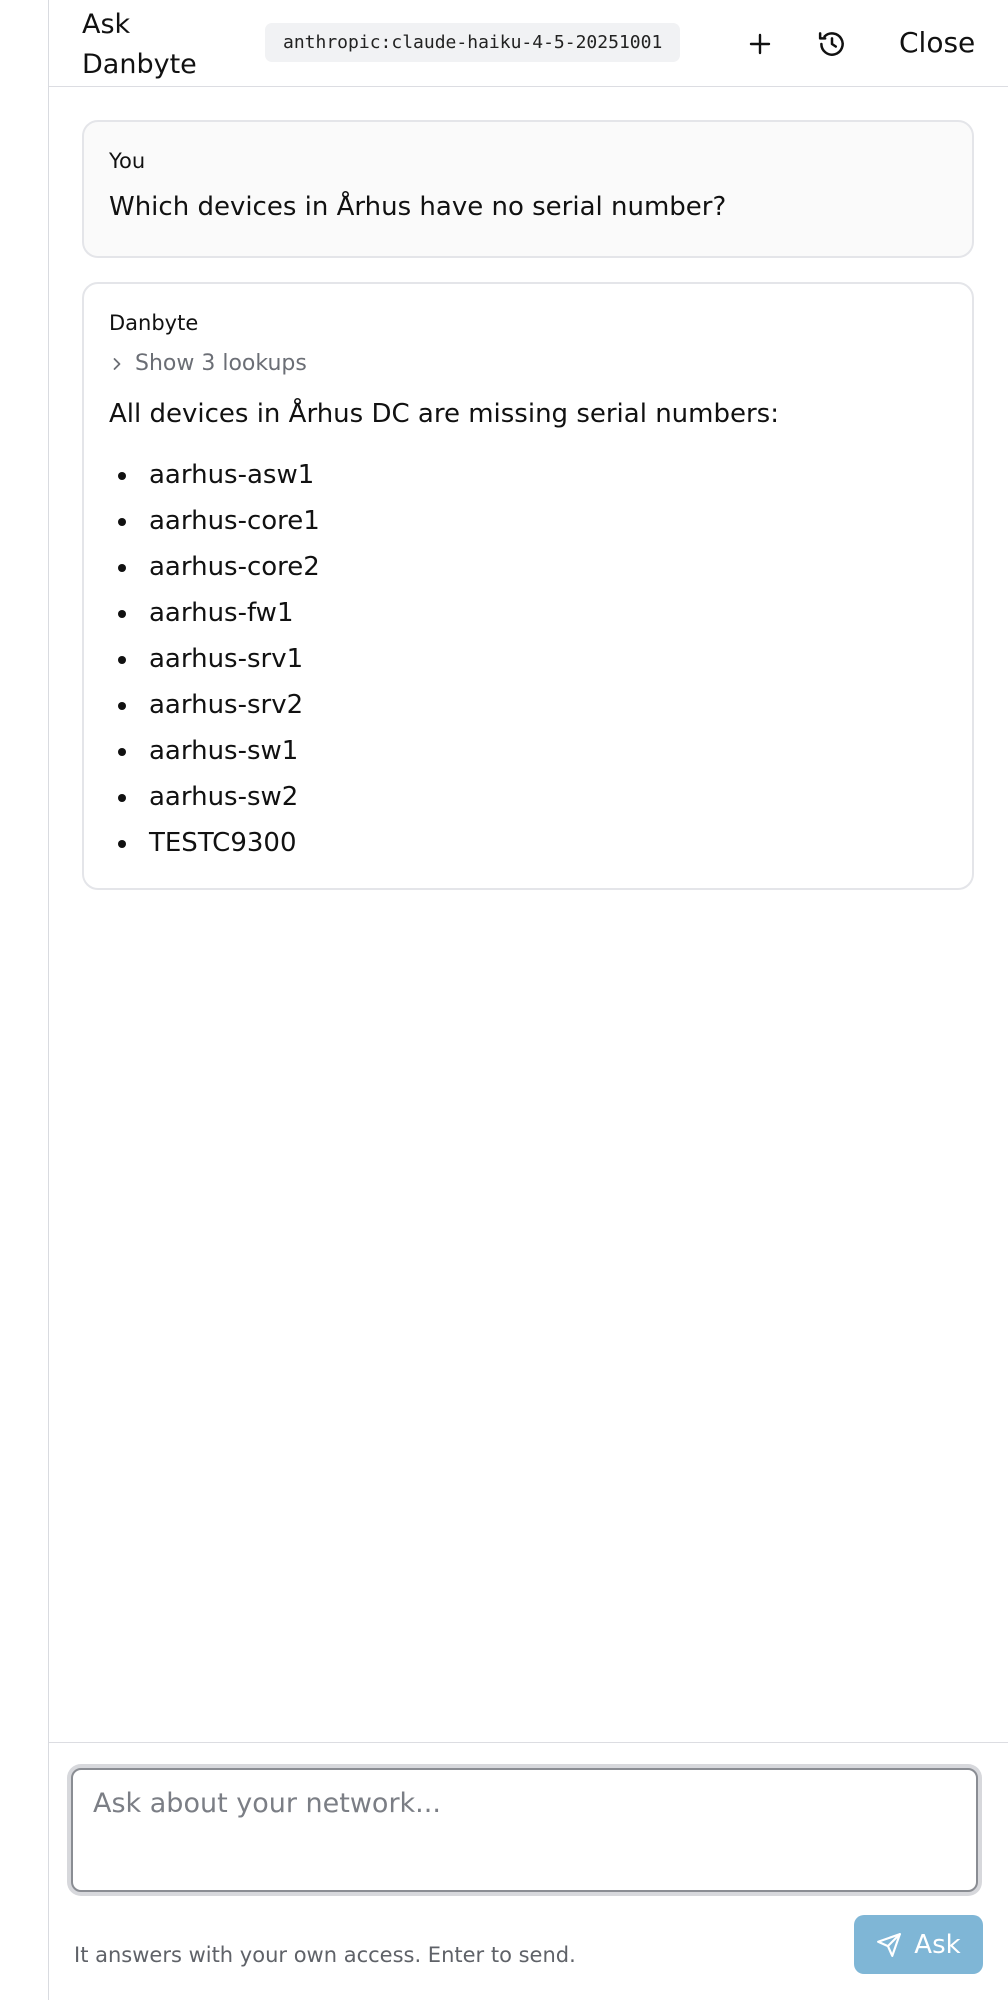  I want to click on question-input, so click(524, 1830).